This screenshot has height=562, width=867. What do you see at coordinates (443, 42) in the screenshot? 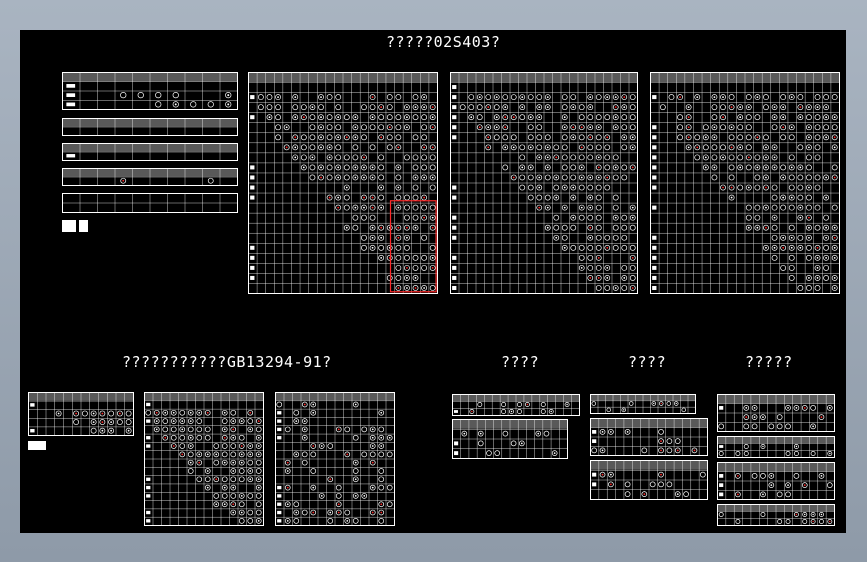
I see `drawing-title-top: ?????02S403?` at bounding box center [443, 42].